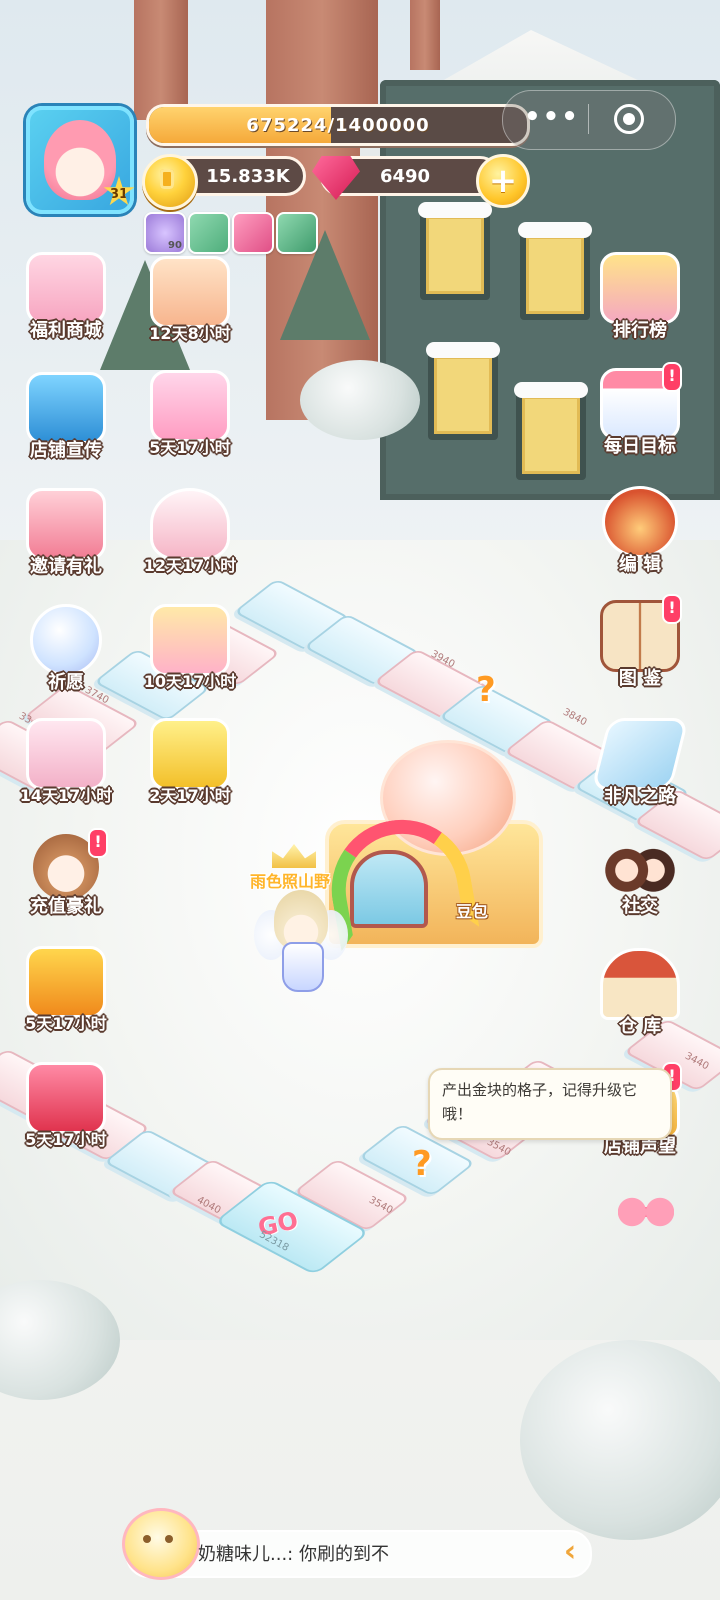 The width and height of the screenshot is (720, 1600). I want to click on cupcake-scroll-icon, so click(190, 292).